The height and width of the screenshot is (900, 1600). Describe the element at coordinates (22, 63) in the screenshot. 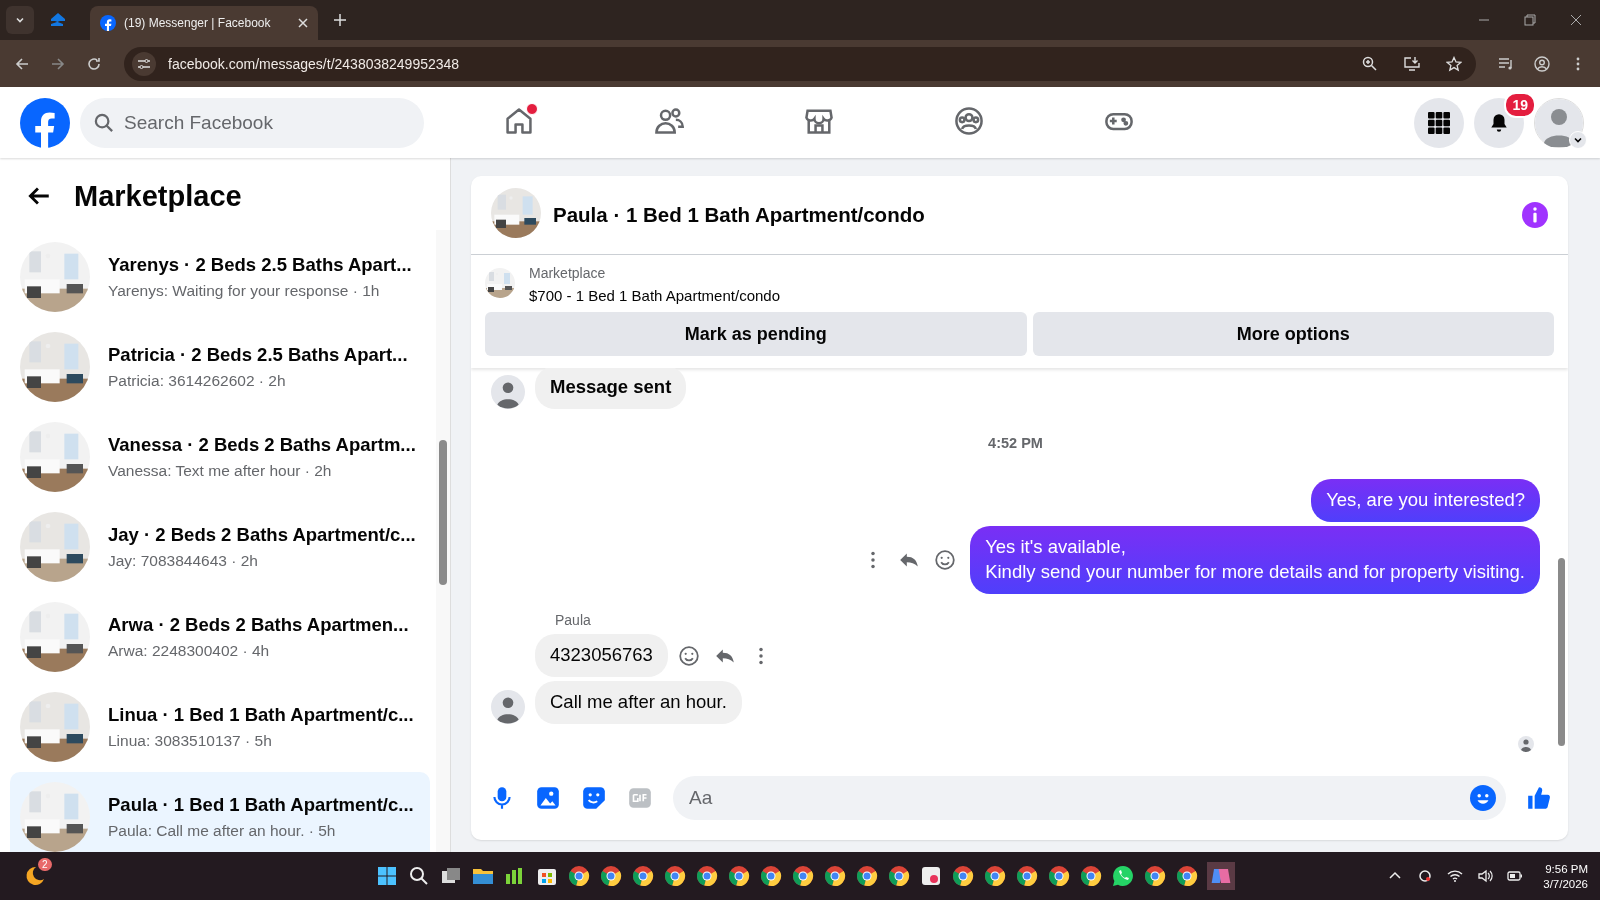

I see `back-icon` at that location.